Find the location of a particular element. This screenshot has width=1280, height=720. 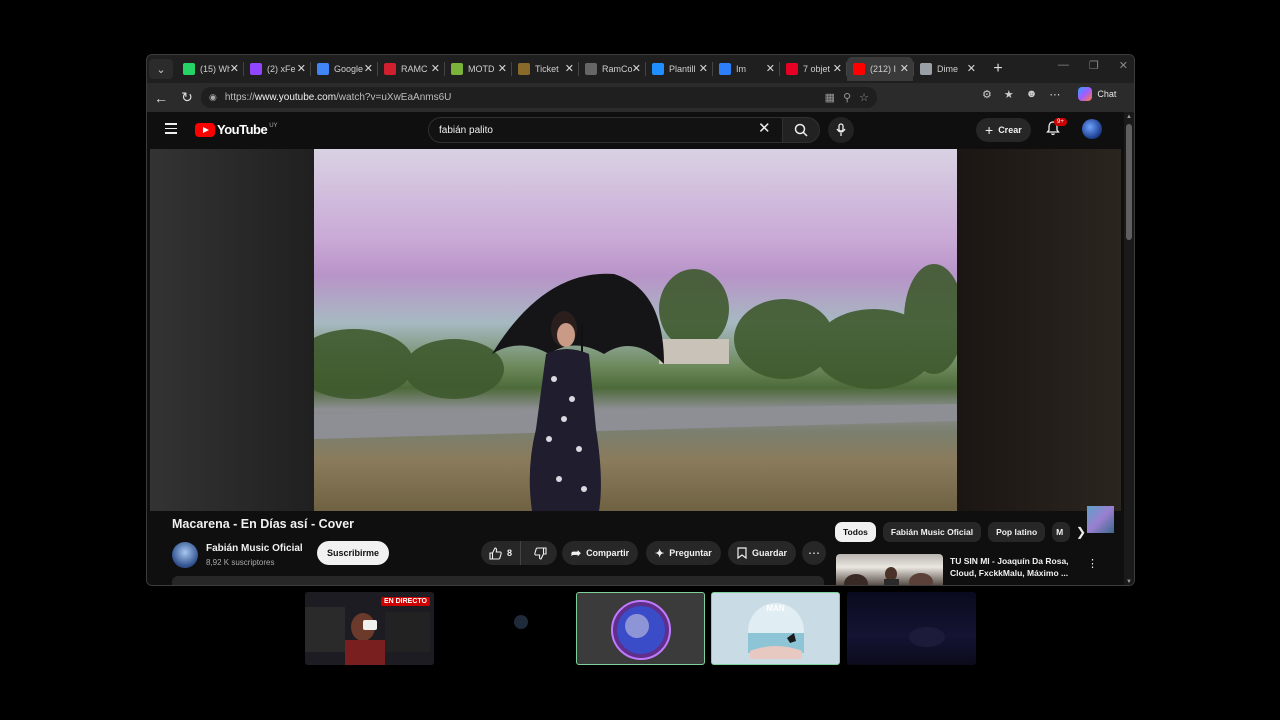

browser-tab: Im ✕ is located at coordinates (746, 69).